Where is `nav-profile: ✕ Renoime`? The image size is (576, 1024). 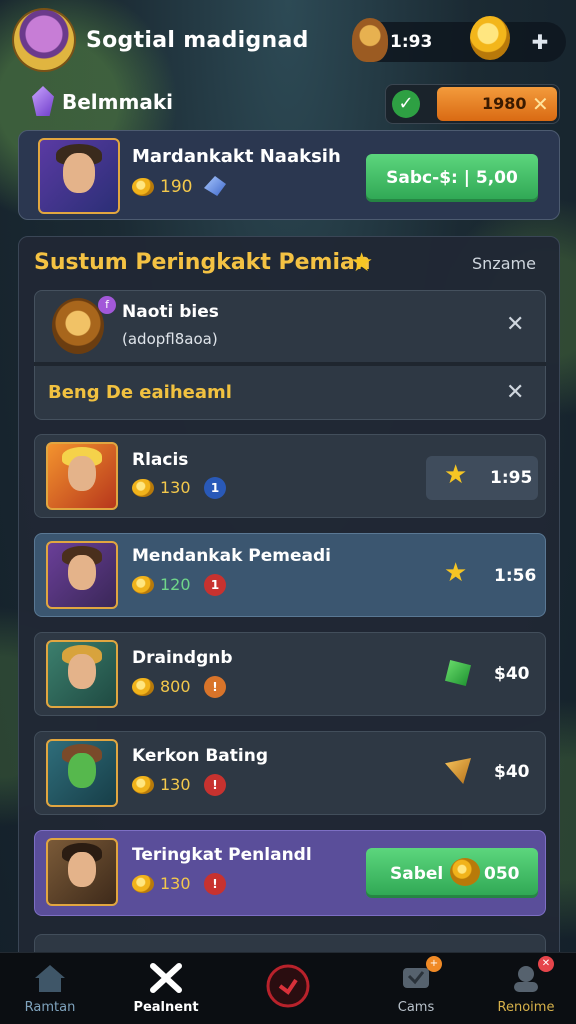
nav-profile: ✕ Renoime is located at coordinates (526, 988).